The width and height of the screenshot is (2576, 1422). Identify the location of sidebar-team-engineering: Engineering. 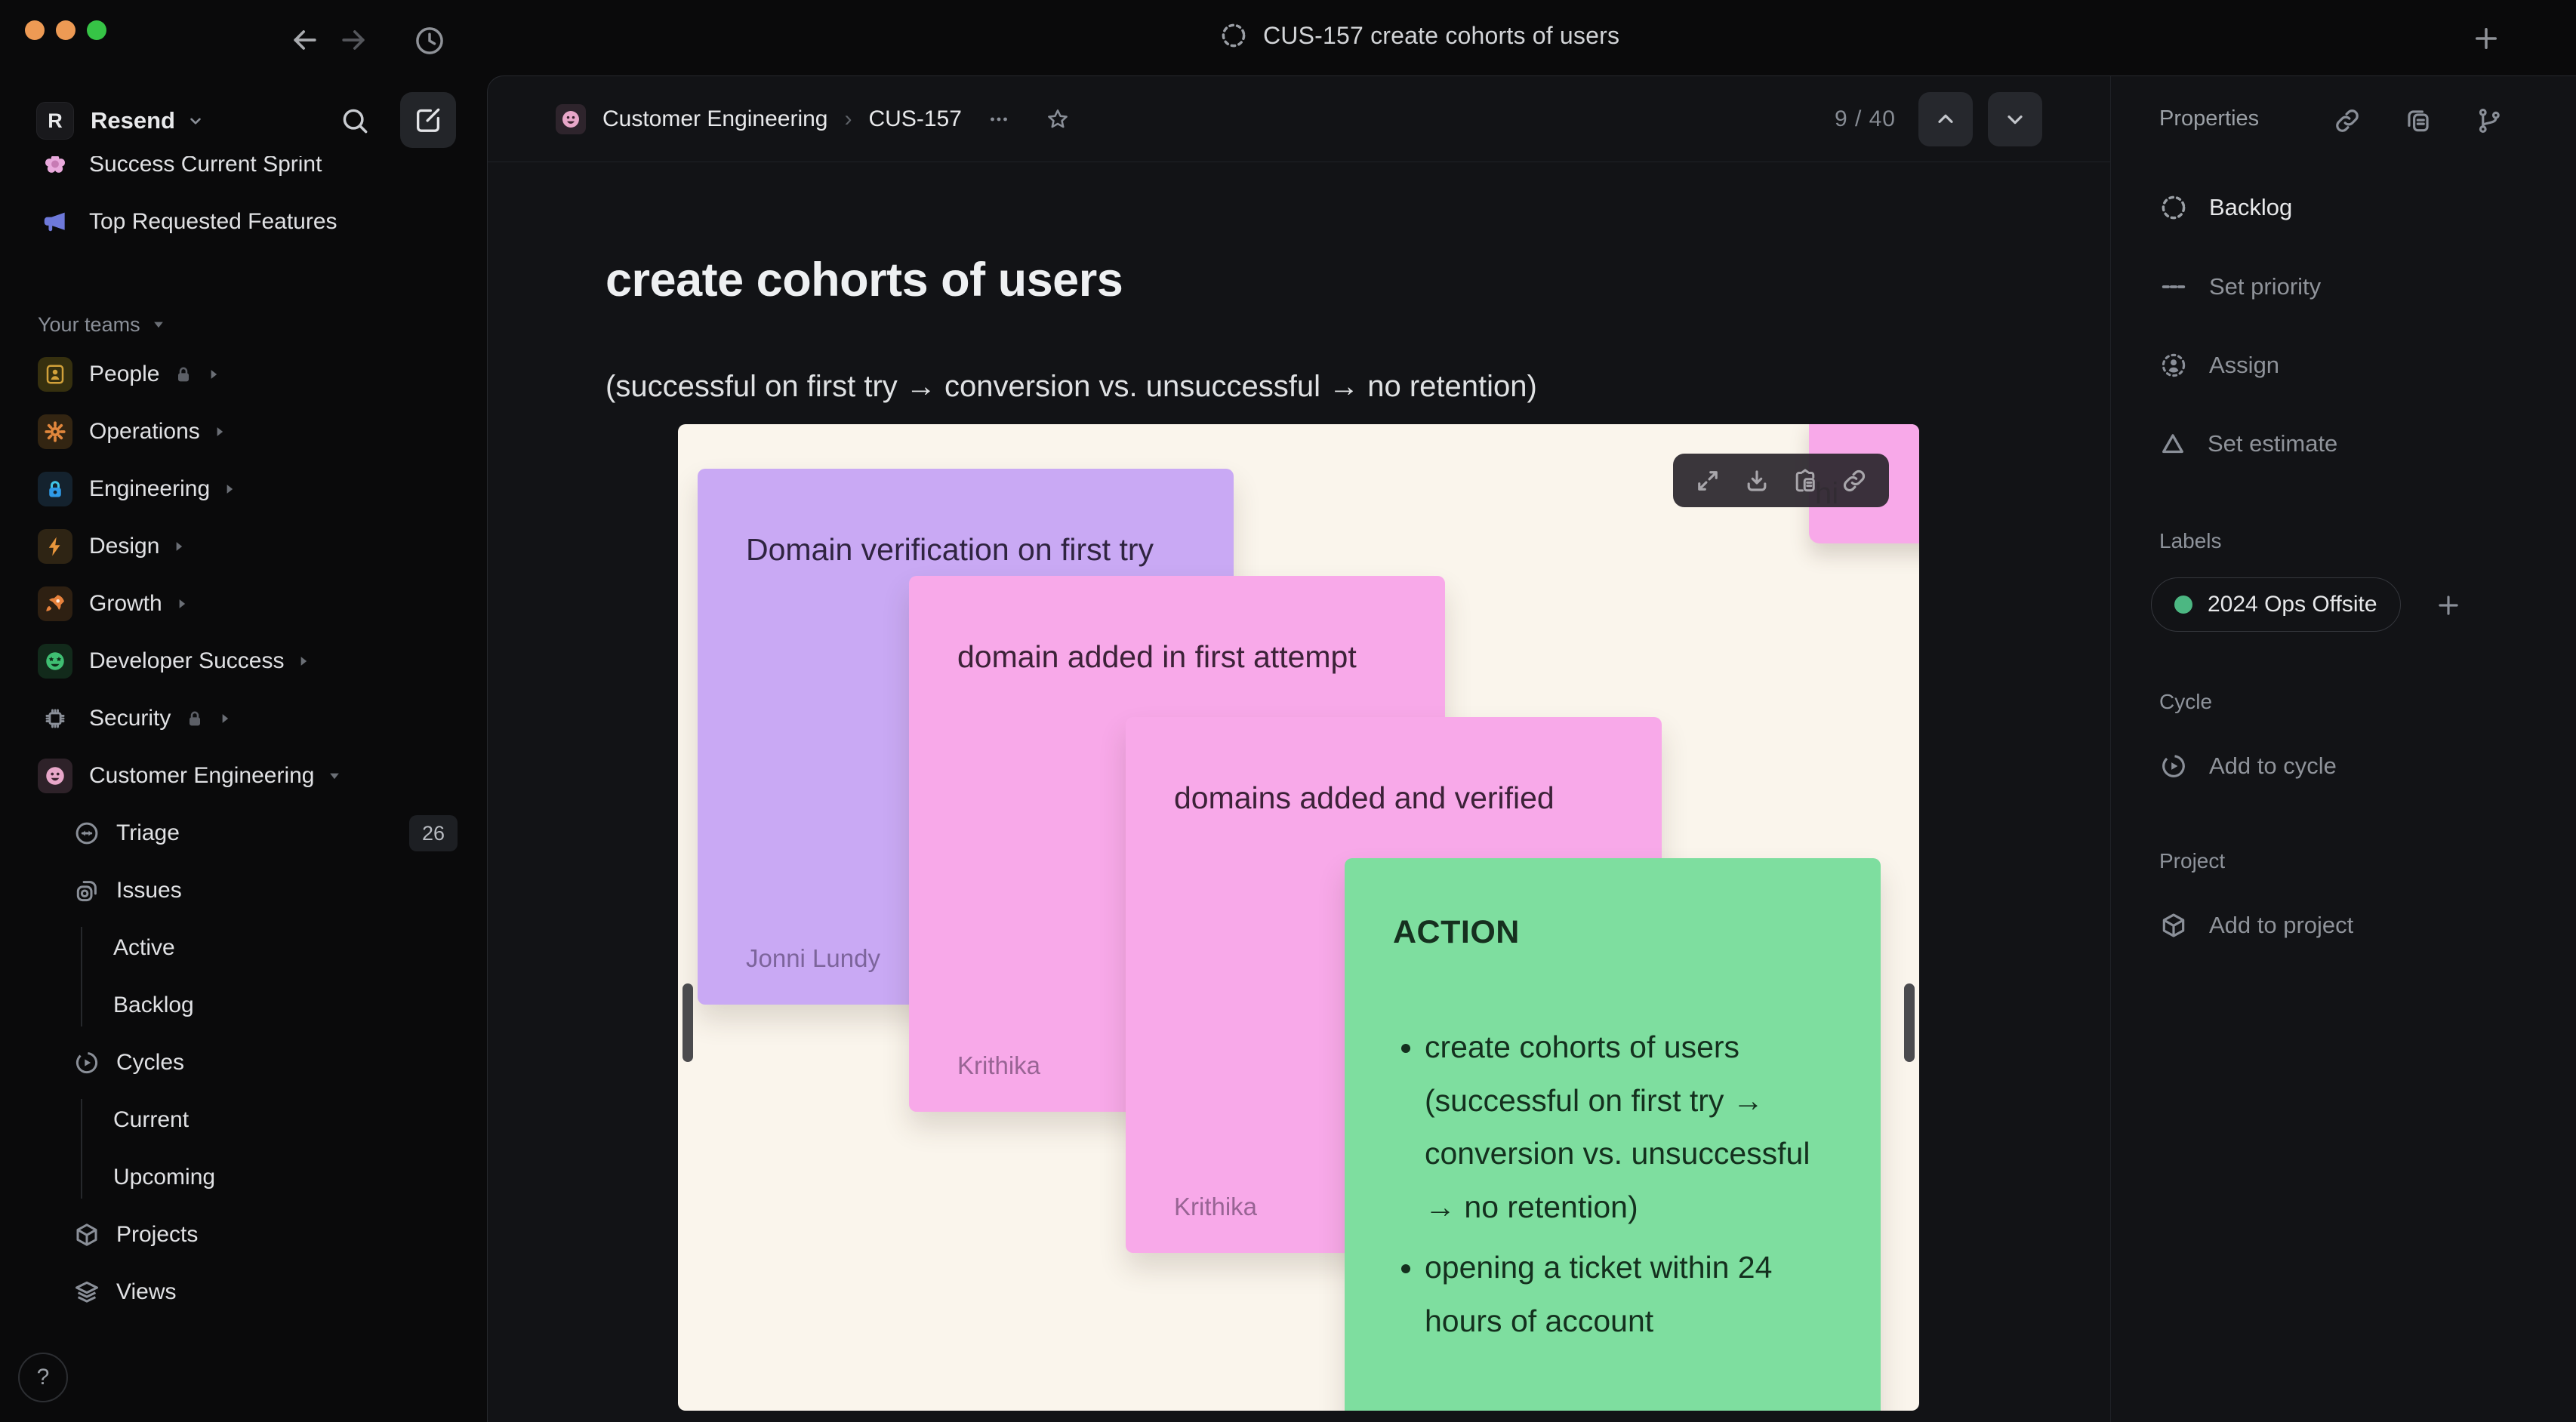
(242, 489).